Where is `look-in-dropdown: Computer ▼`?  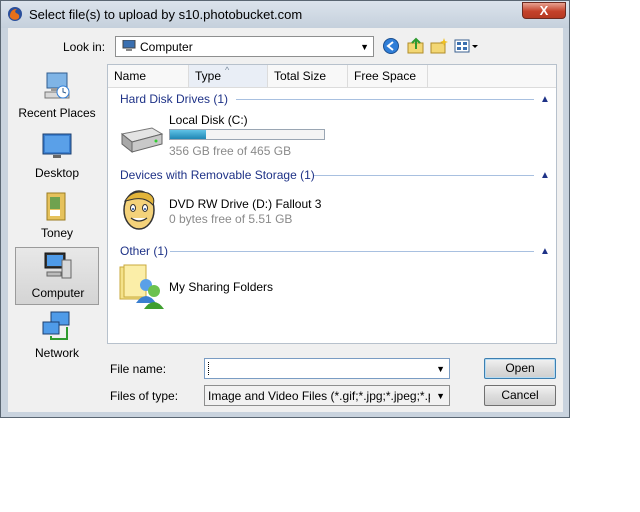
look-in-dropdown: Computer ▼ is located at coordinates (244, 46).